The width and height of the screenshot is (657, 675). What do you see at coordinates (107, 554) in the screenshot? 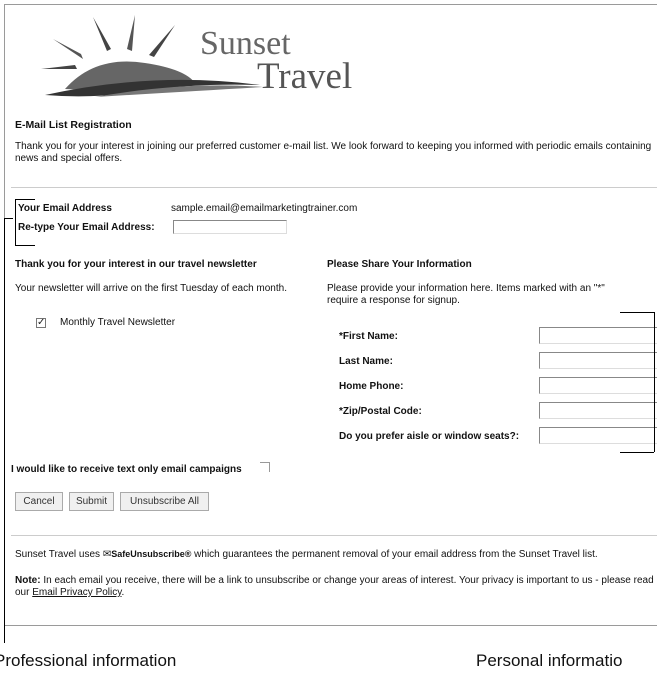
I see `envelope-icon: ✉` at bounding box center [107, 554].